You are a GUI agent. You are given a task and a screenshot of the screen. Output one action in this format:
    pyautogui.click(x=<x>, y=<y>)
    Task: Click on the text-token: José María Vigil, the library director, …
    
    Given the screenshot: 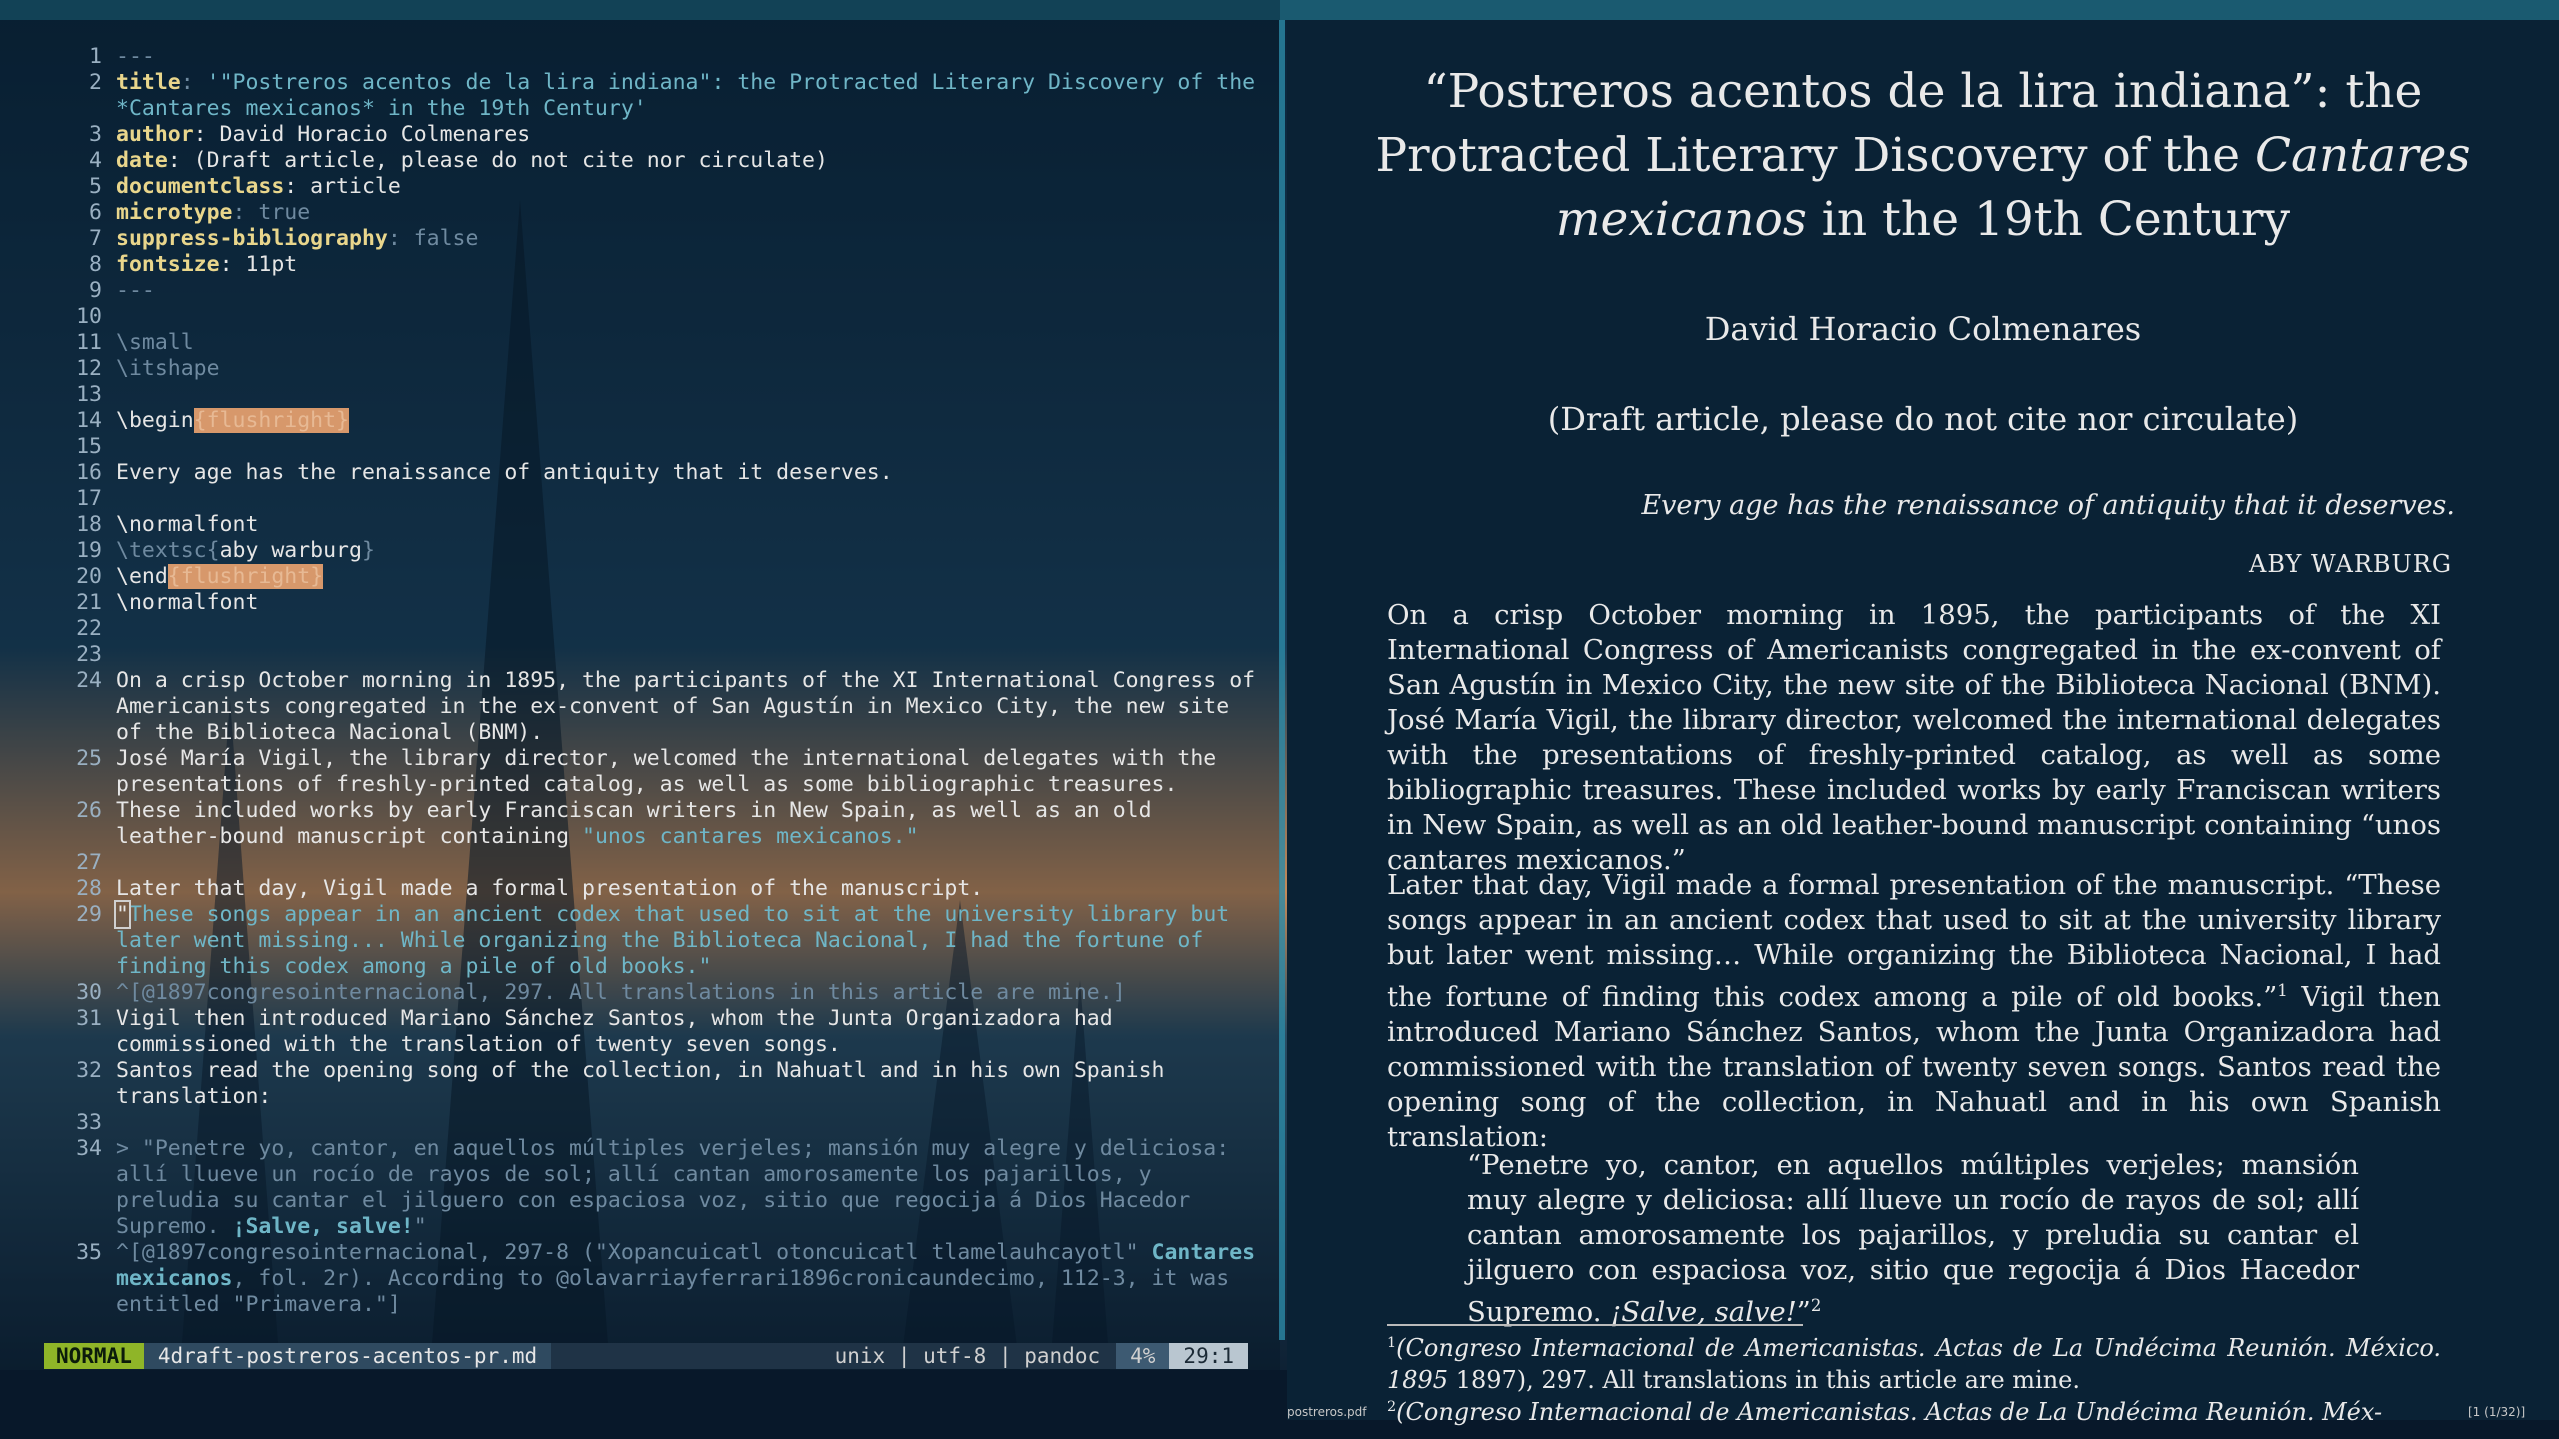 What is the action you would take?
    pyautogui.click(x=673, y=771)
    